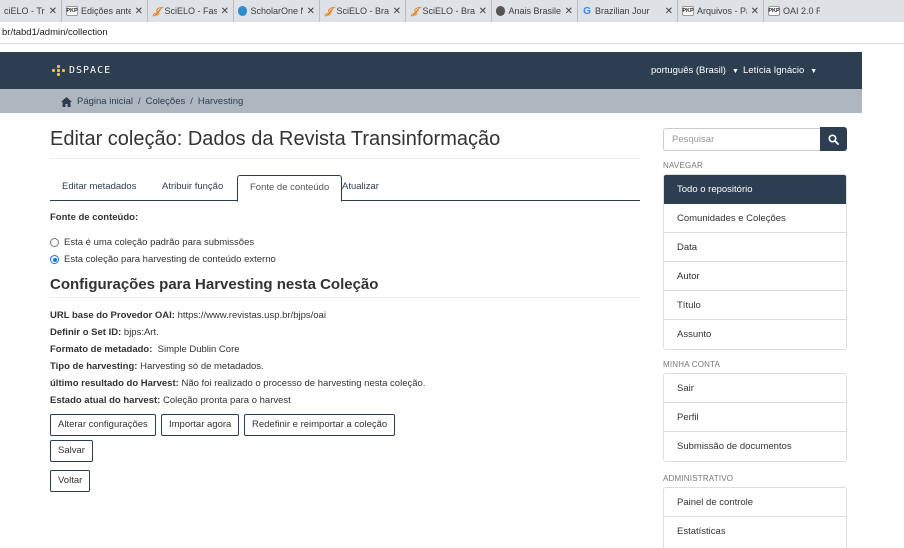  Describe the element at coordinates (192, 188) in the screenshot. I see `tab-assign-roles: Atribuir função` at that location.